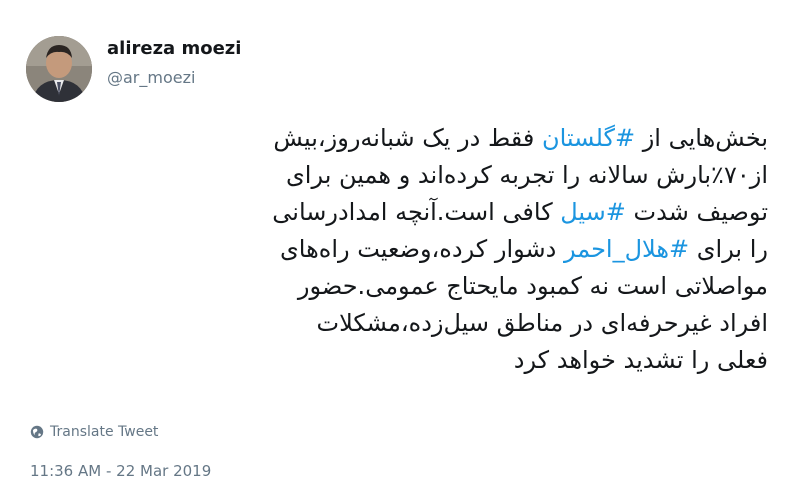 Image resolution: width=800 pixels, height=500 pixels. I want to click on tweet-text-segment: را برای, so click(728, 249).